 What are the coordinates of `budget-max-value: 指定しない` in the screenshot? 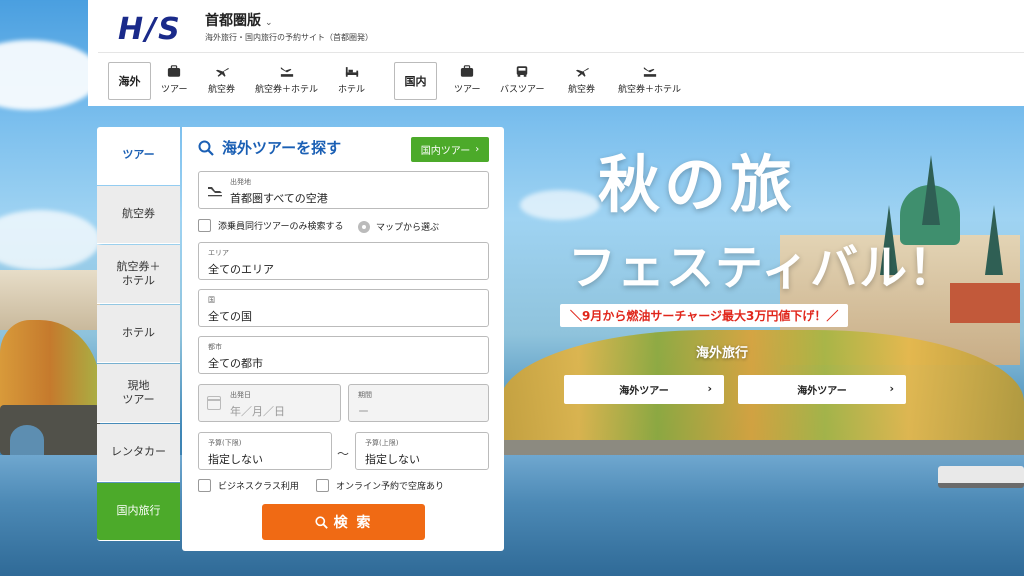 It's located at (392, 459).